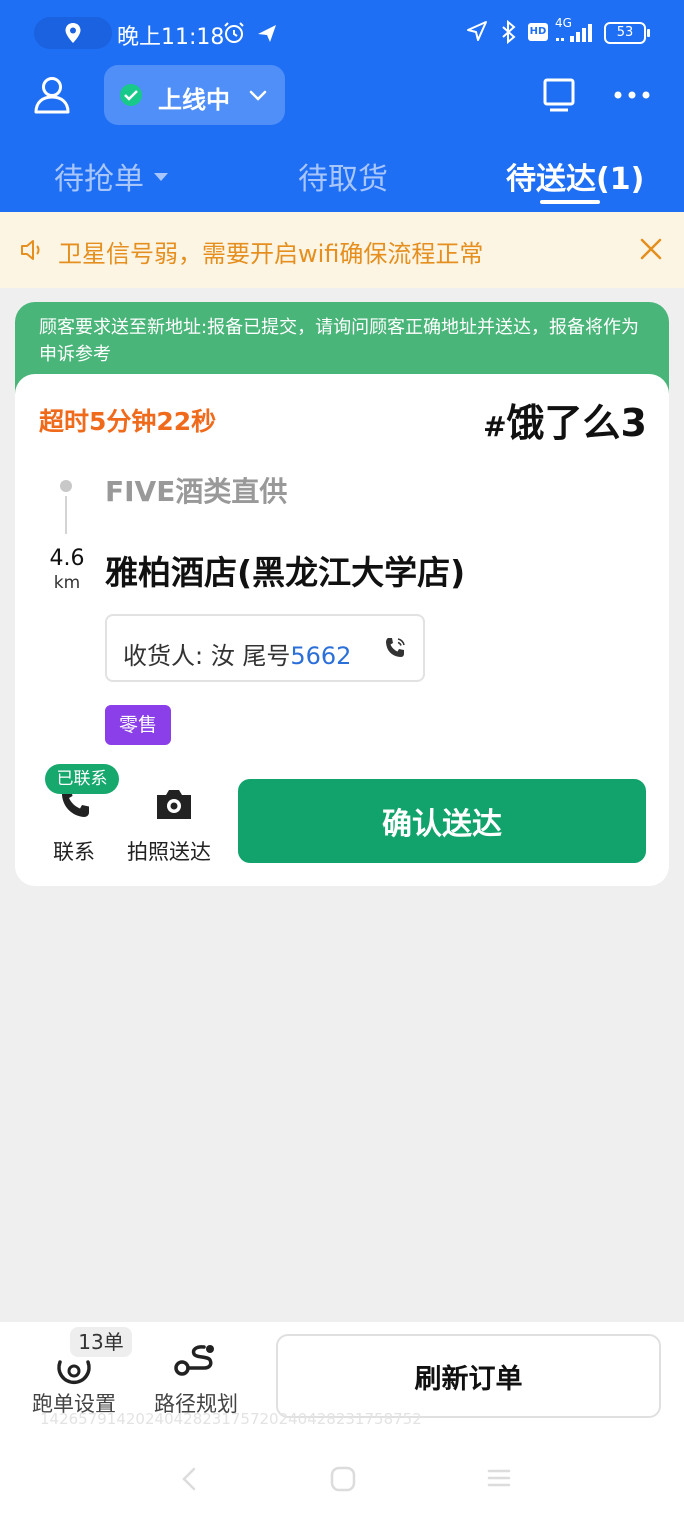  I want to click on order-number: #饿了么3, so click(565, 419).